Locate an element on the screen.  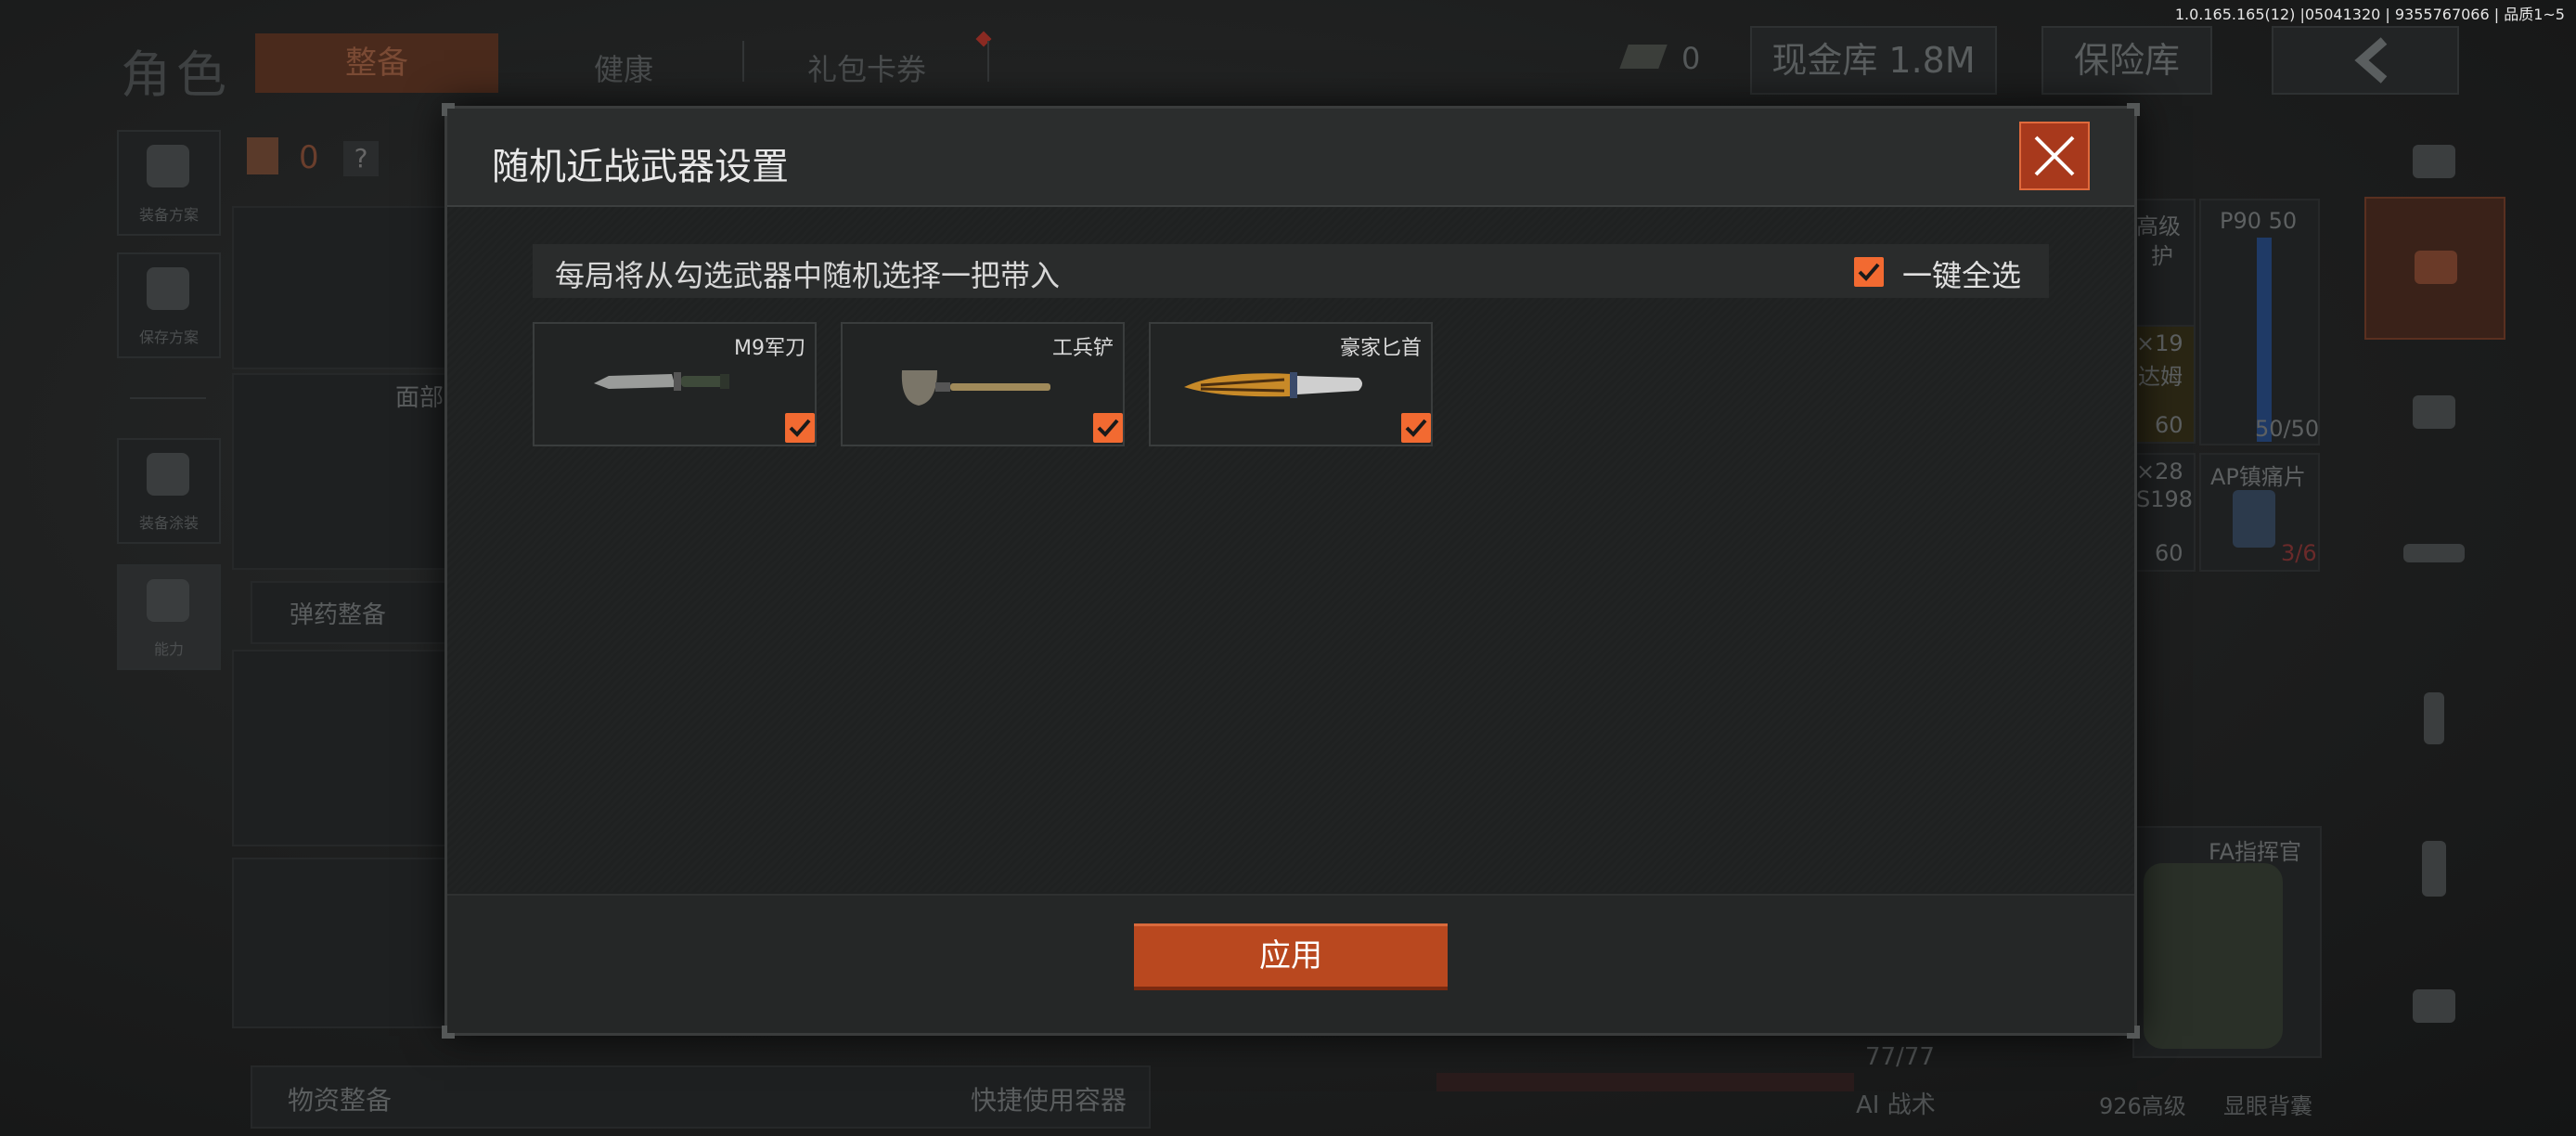
currency-value: 0 is located at coordinates (1691, 58).